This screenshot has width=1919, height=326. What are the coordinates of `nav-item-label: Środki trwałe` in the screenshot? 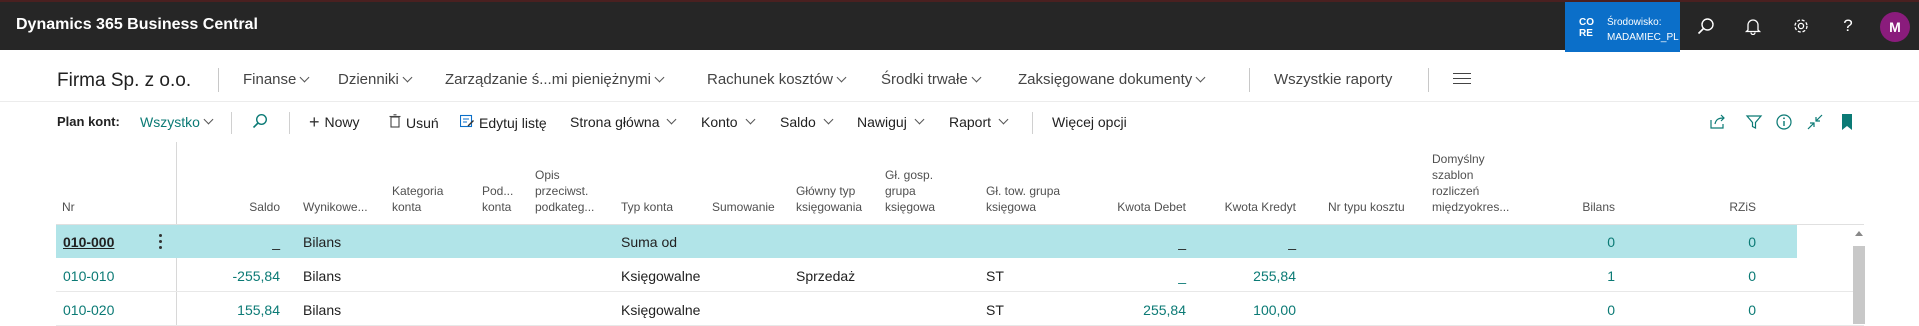 It's located at (924, 79).